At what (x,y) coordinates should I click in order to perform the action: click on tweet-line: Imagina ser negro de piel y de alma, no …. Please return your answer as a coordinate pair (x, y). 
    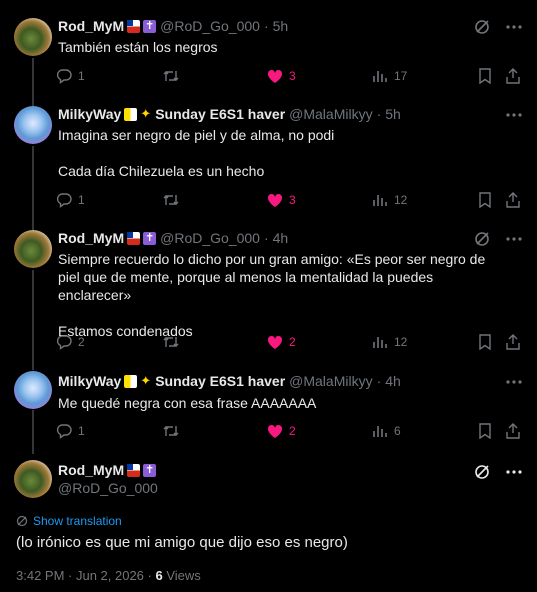
    Looking at the image, I should click on (196, 135).